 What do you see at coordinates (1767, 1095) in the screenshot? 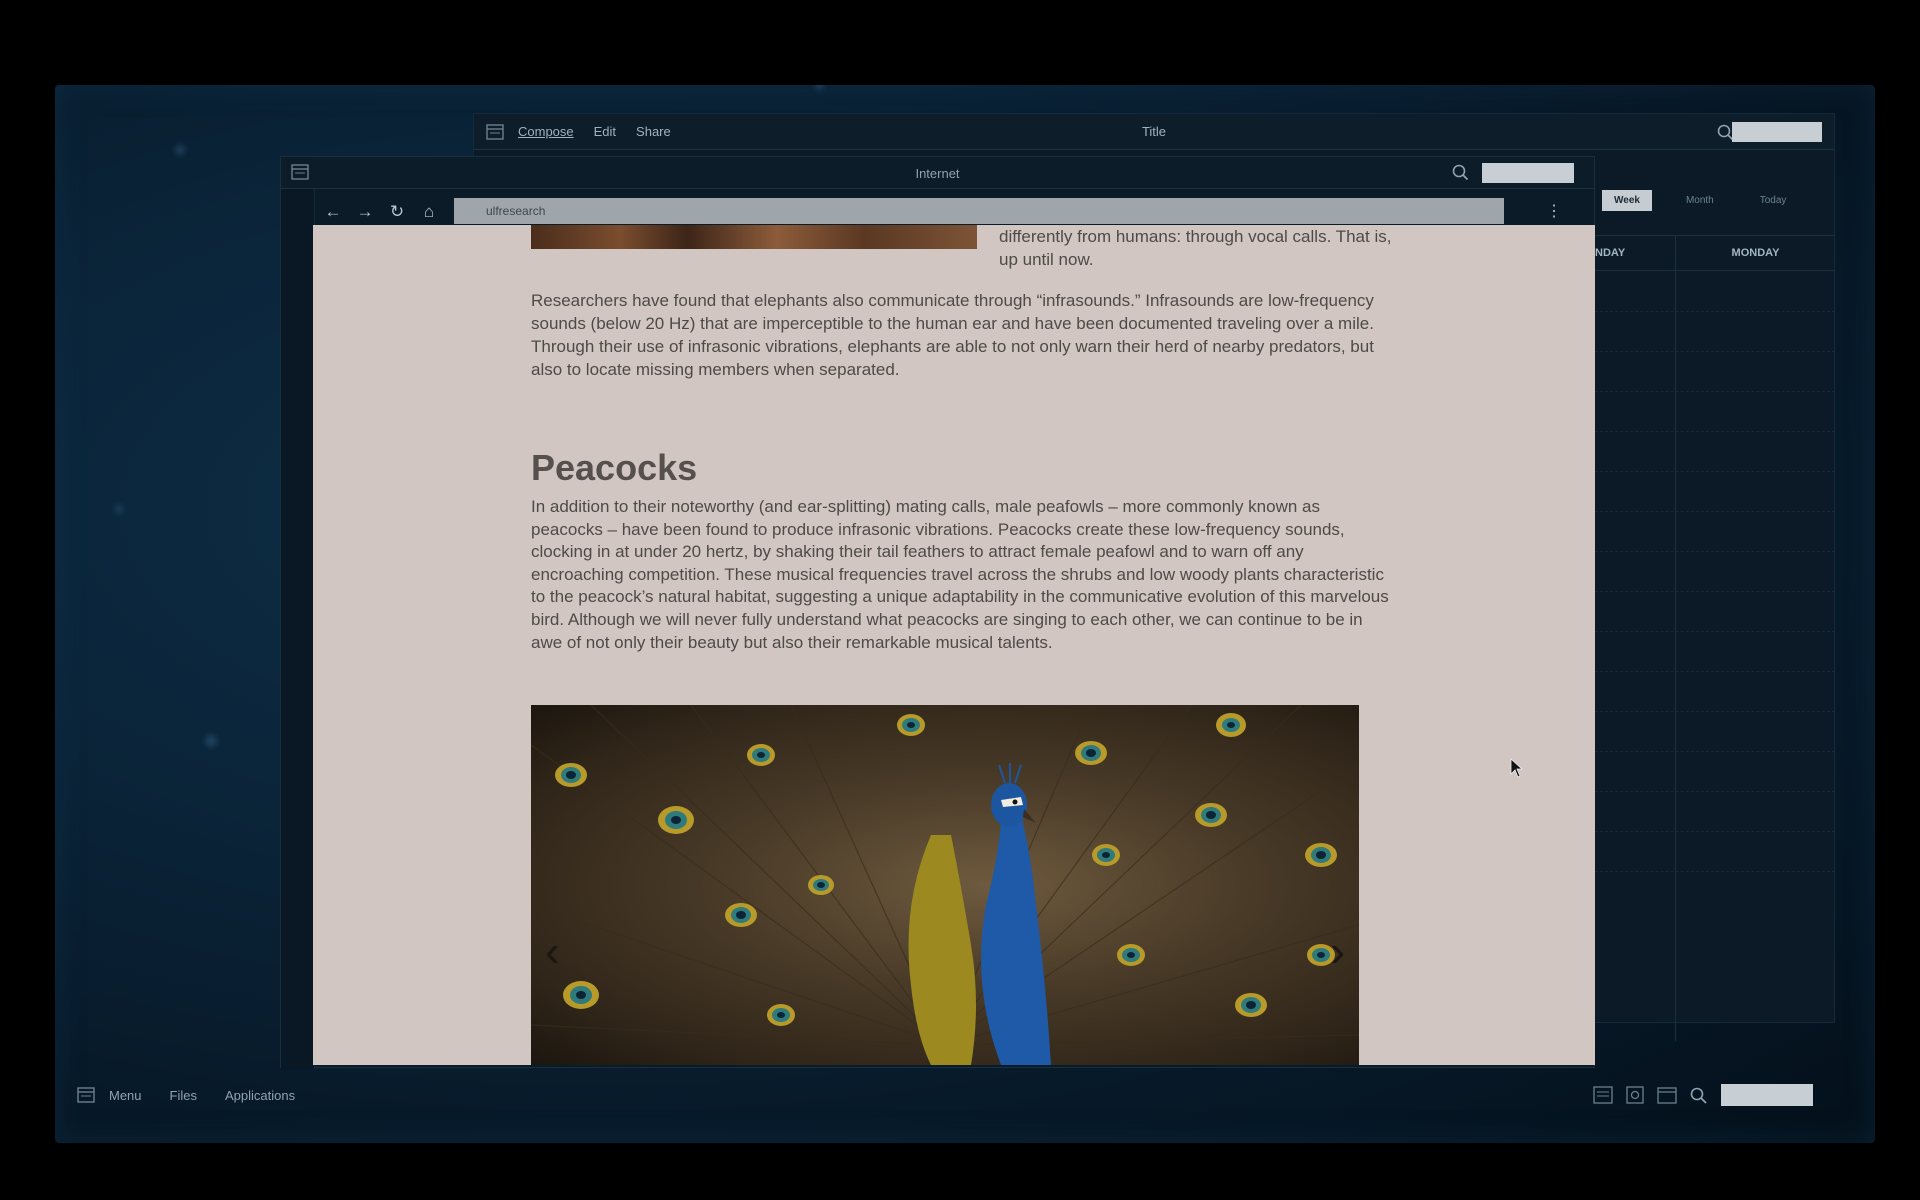
I see `tray-action-button` at bounding box center [1767, 1095].